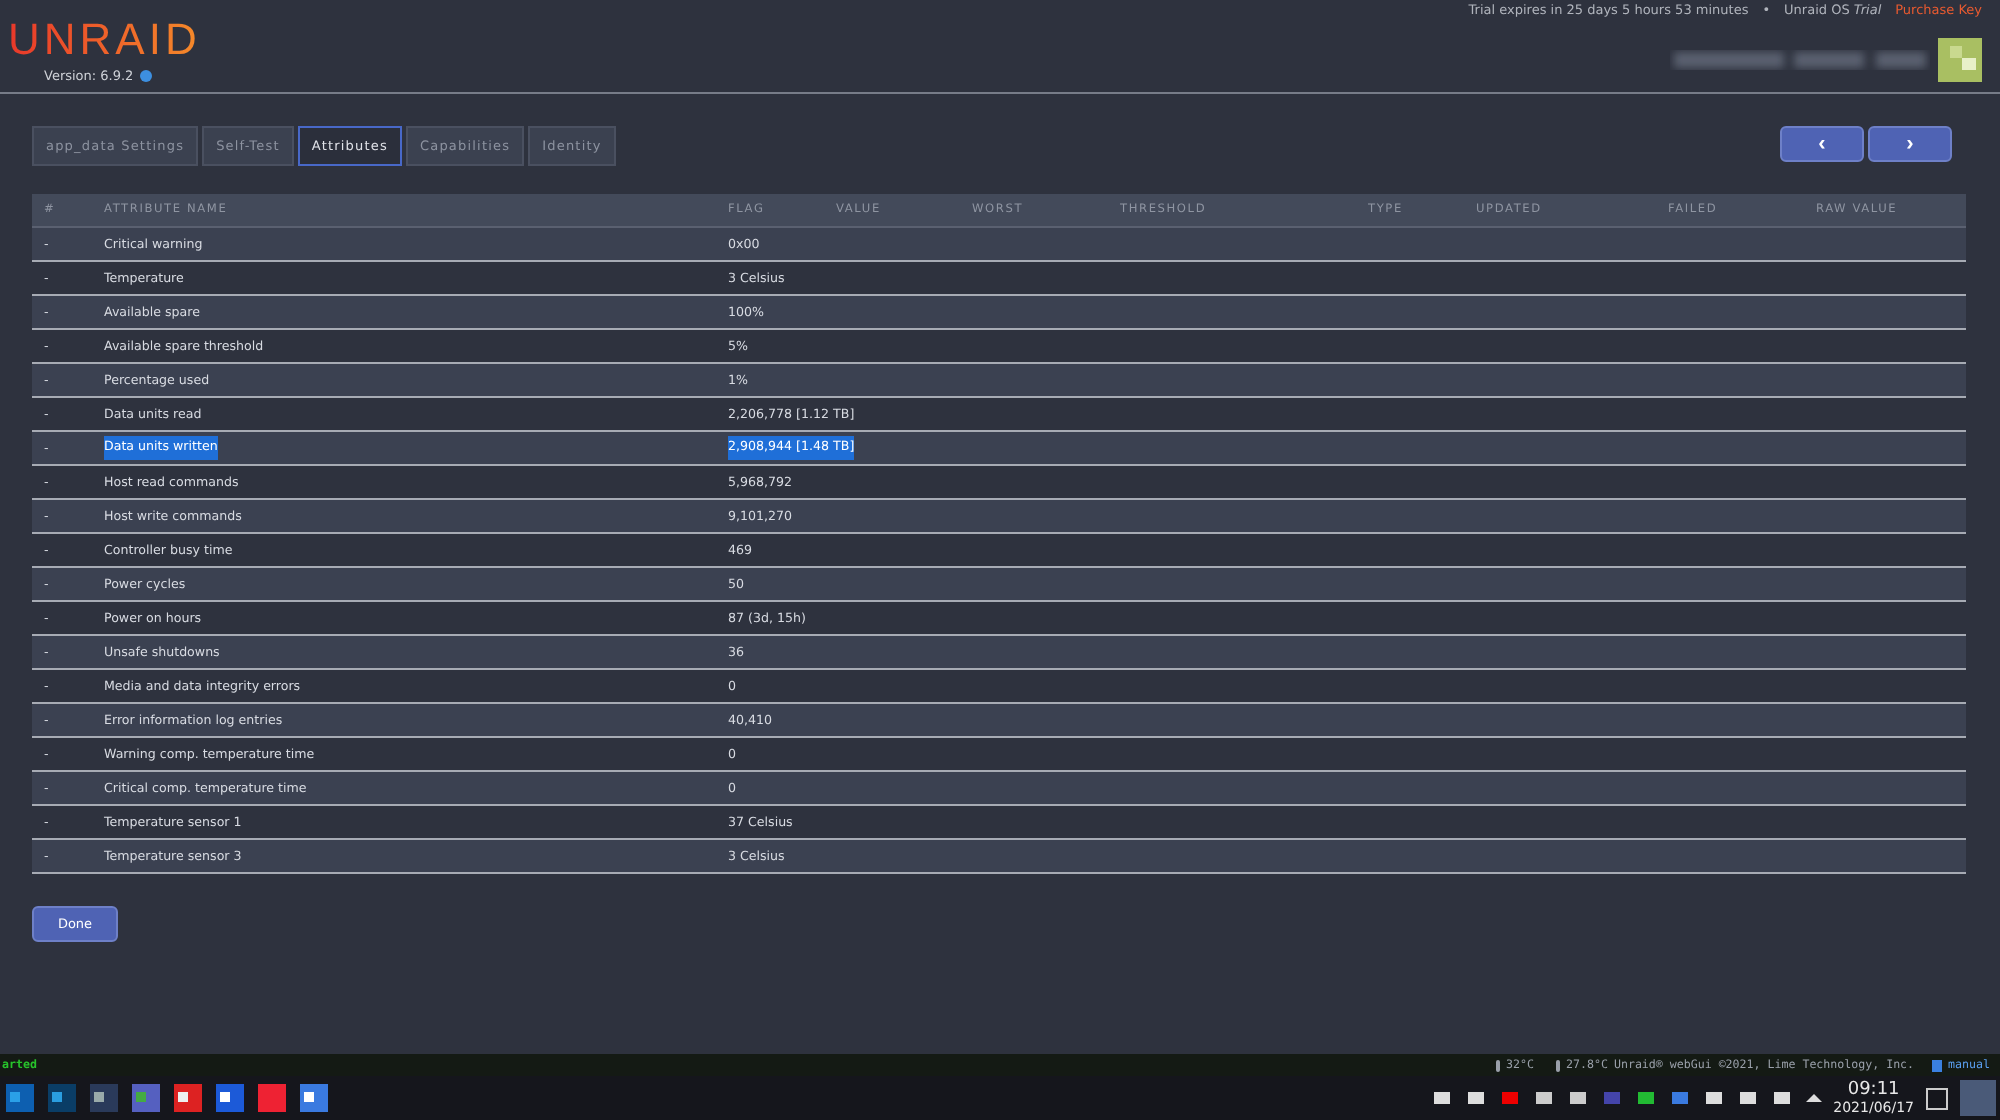 The width and height of the screenshot is (2000, 1120). Describe the element at coordinates (1937, 1065) in the screenshot. I see `book-icon` at that location.